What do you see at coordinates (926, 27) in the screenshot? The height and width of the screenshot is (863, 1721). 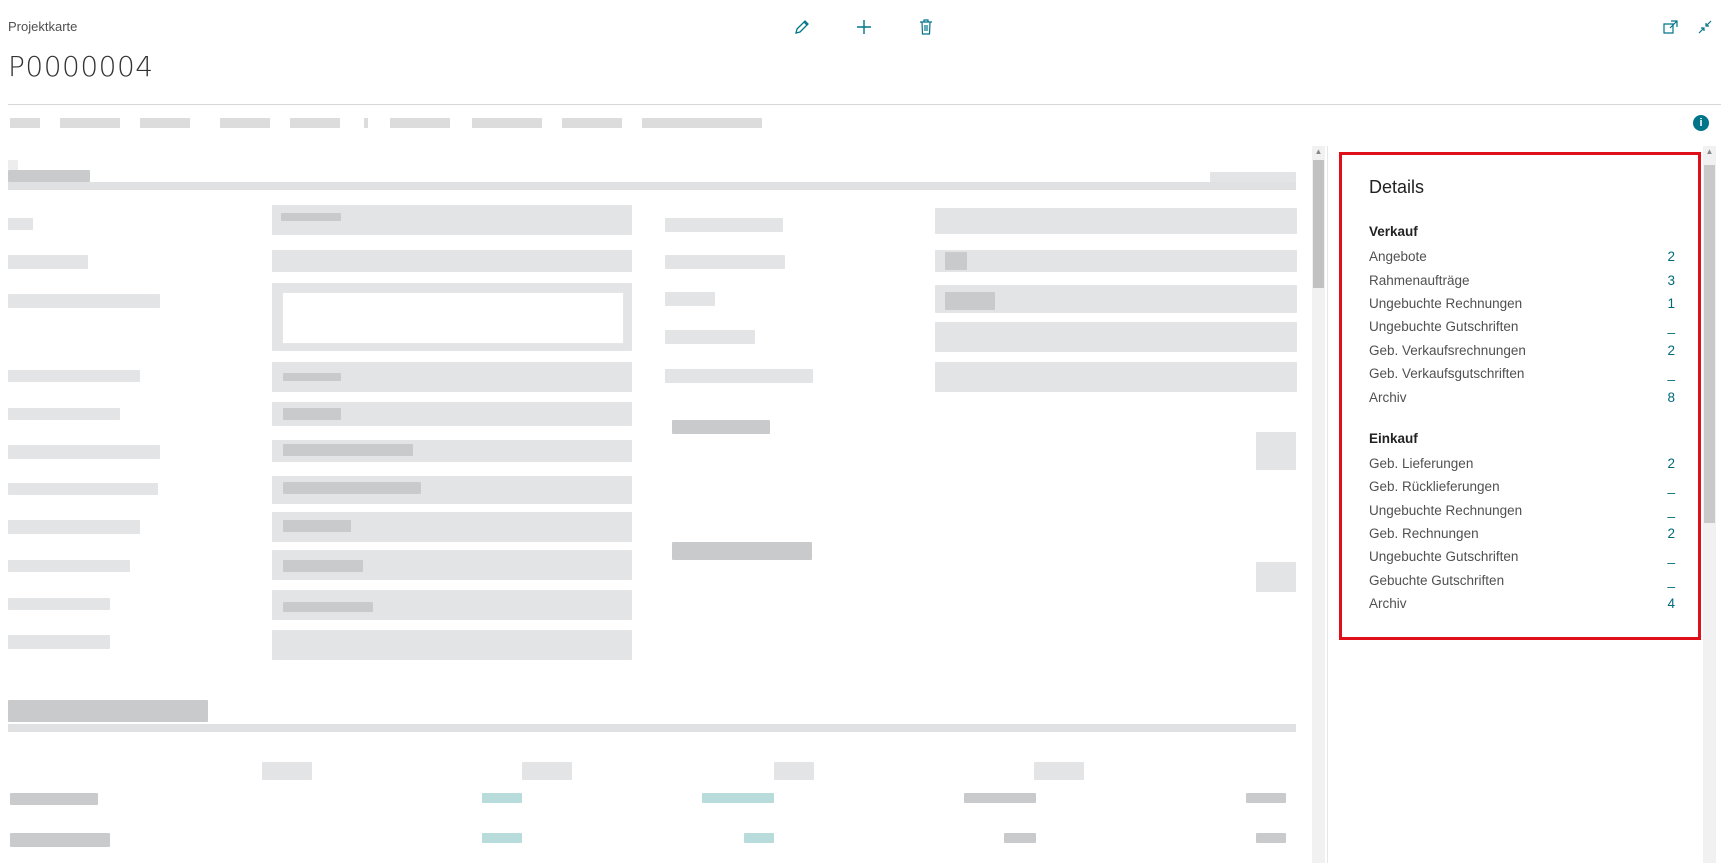 I see `trash-icon` at bounding box center [926, 27].